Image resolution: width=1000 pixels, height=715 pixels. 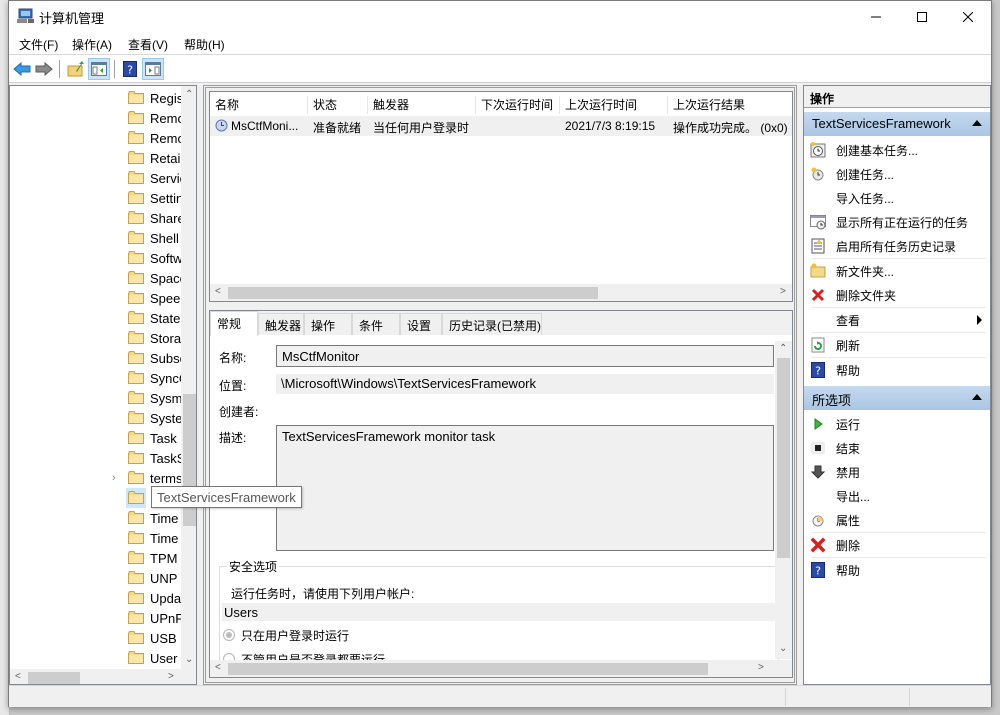 What do you see at coordinates (897, 246) in the screenshot?
I see `action-item: 启用所有任务历史记录` at bounding box center [897, 246].